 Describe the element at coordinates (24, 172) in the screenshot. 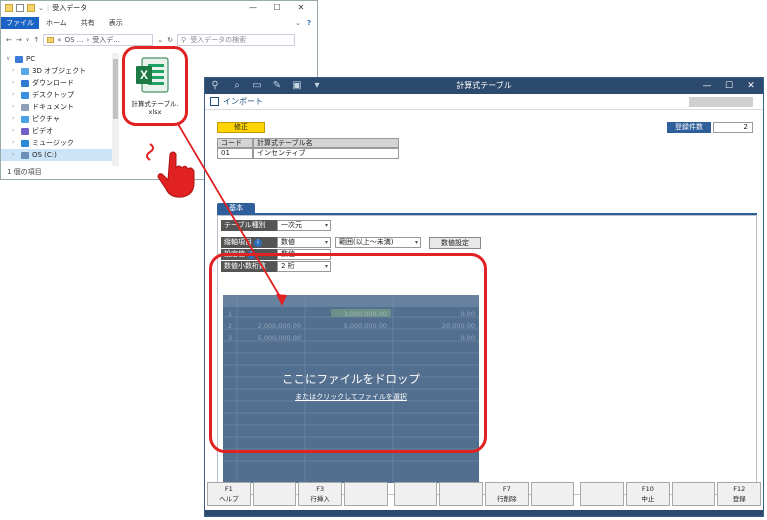

I see `explorer-status: 1 個の項目` at that location.